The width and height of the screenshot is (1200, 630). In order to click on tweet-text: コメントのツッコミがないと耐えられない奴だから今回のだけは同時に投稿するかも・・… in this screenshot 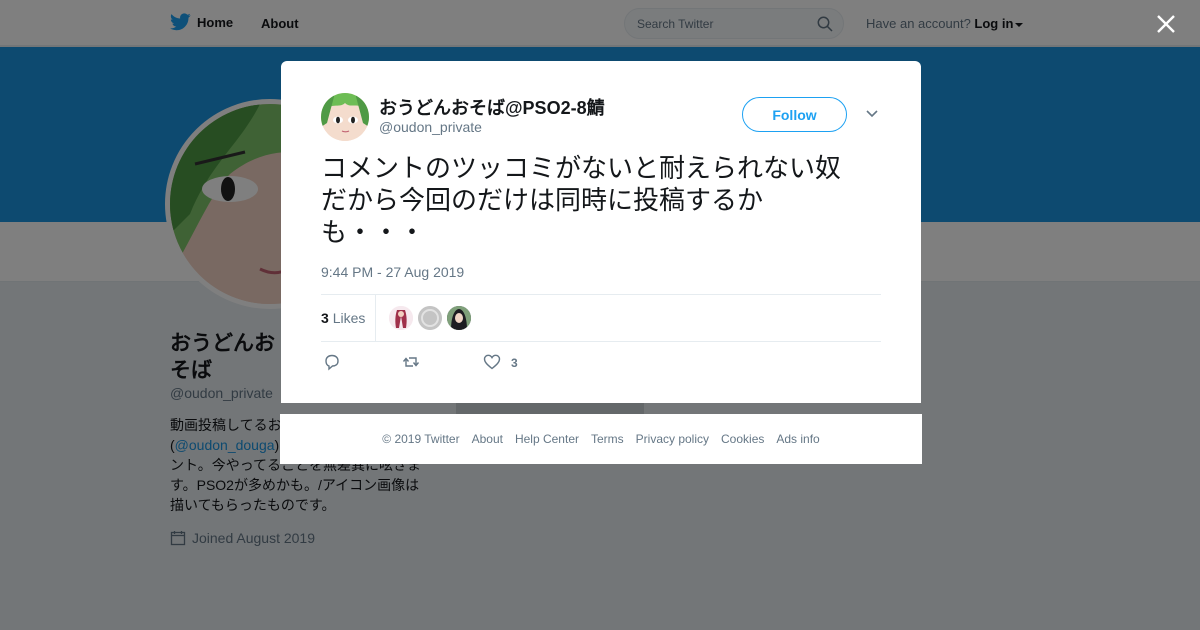, I will do `click(581, 201)`.